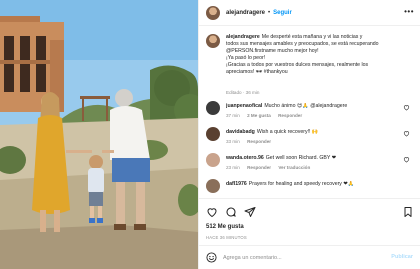 Image resolution: width=420 pixels, height=269 pixels. Describe the element at coordinates (211, 257) in the screenshot. I see `emoji-icon` at that location.